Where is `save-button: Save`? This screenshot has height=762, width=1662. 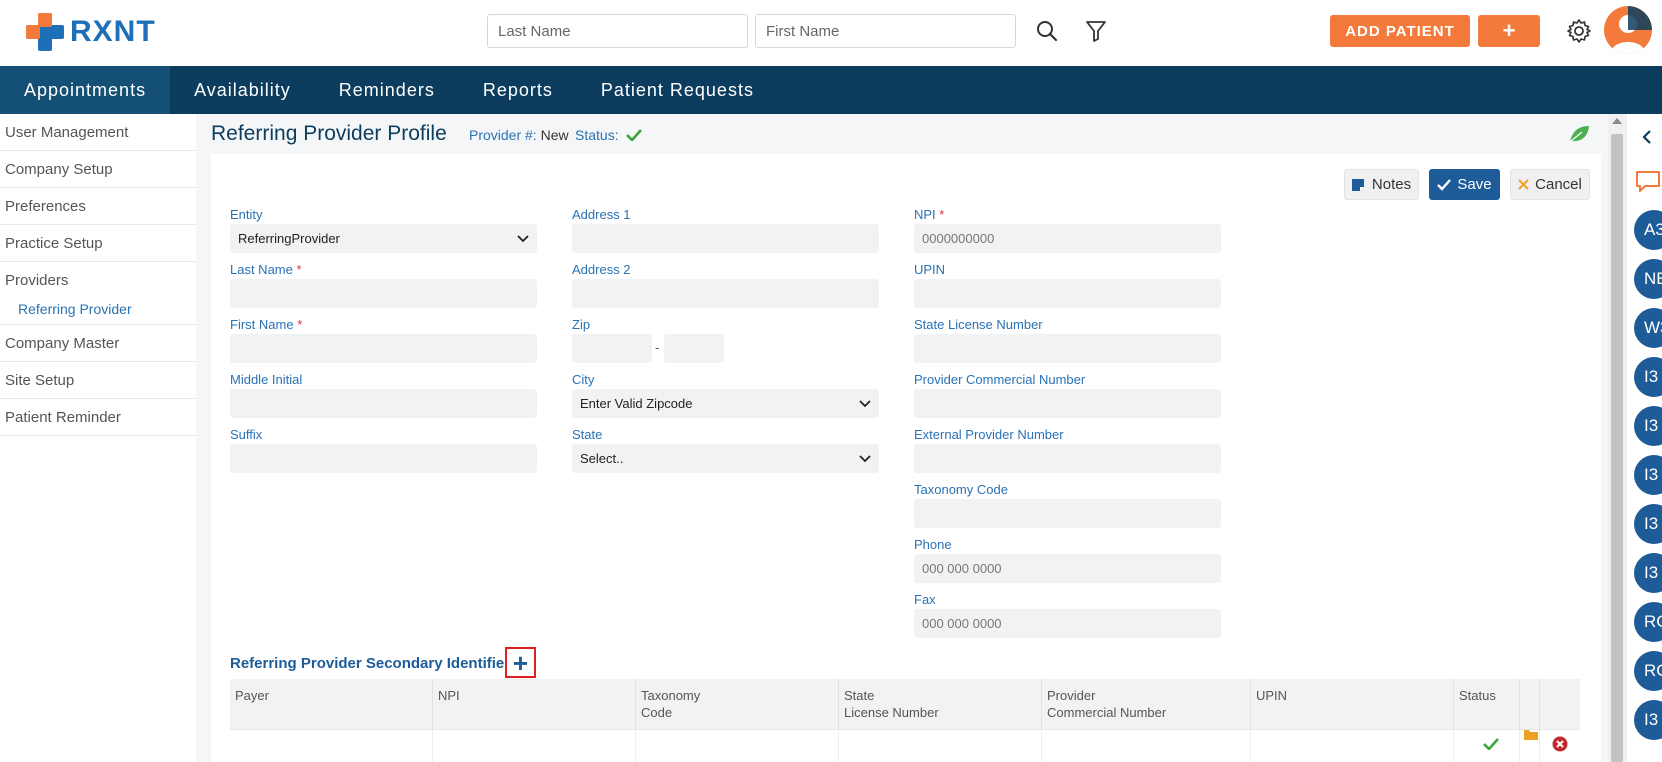 save-button: Save is located at coordinates (1464, 184).